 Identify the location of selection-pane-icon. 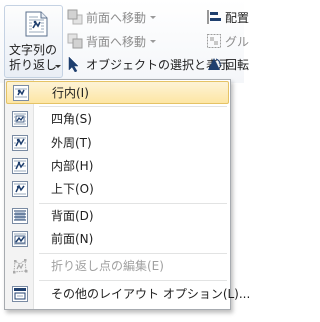
(73, 64).